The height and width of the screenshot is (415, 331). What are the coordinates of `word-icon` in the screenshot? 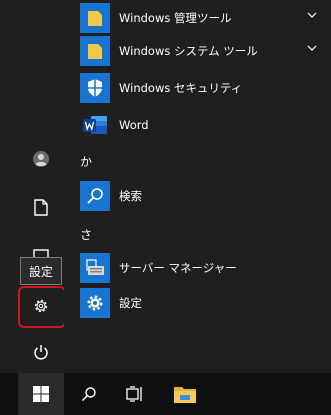 It's located at (95, 125).